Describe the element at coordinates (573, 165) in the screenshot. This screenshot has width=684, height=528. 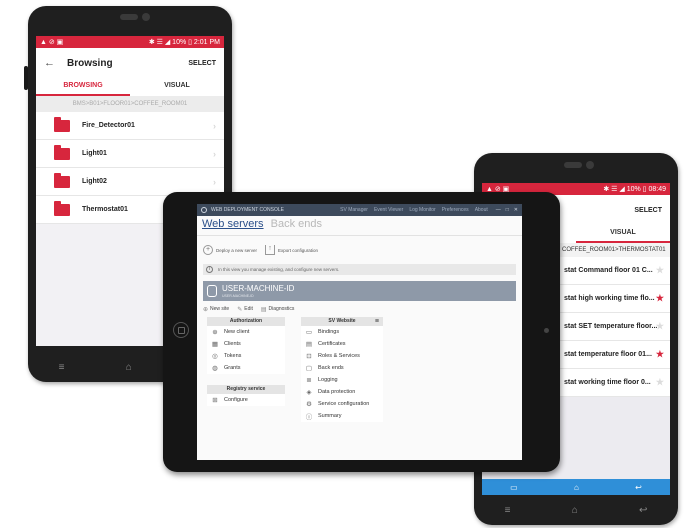
I see `phone-speaker` at that location.